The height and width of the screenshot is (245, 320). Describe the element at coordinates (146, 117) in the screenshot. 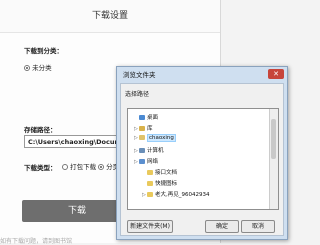

I see `tree-item: 桌面` at that location.